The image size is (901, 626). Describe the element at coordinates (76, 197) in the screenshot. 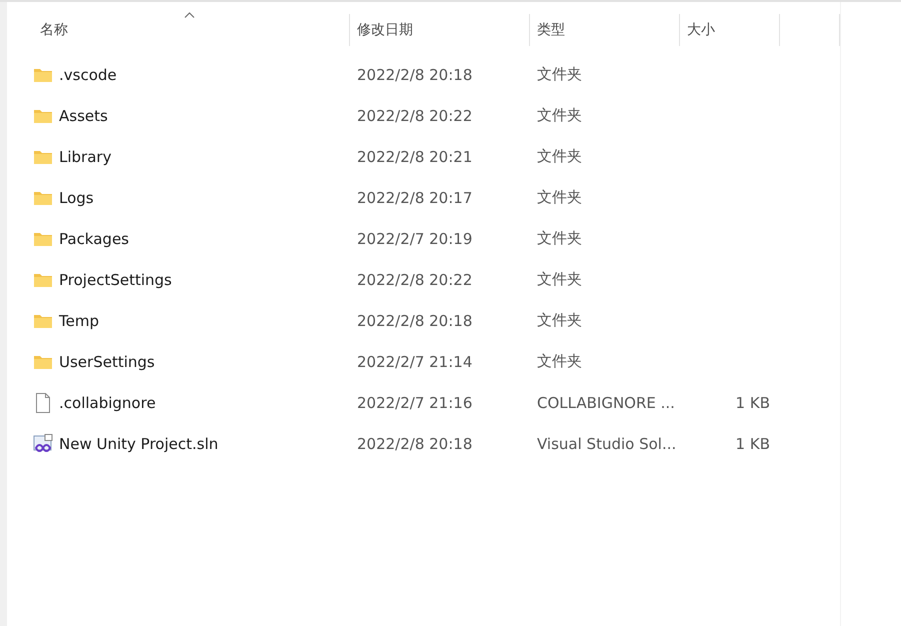

I see `file-name: Logs` at that location.